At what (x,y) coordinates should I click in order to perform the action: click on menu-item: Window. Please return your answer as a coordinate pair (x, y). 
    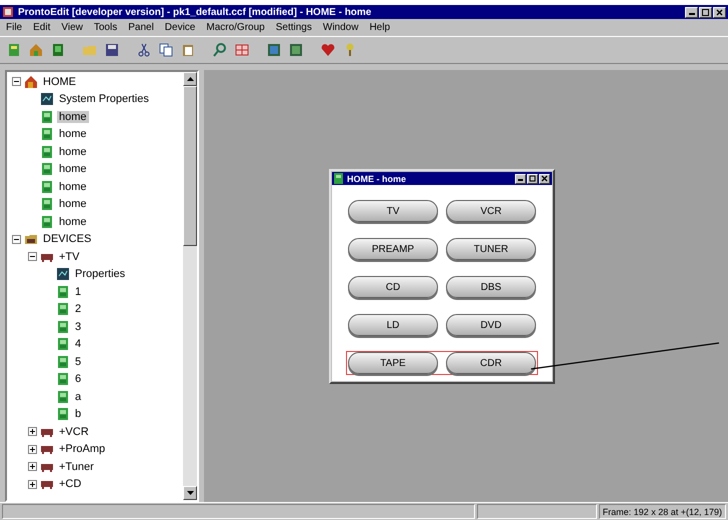
    Looking at the image, I should click on (340, 27).